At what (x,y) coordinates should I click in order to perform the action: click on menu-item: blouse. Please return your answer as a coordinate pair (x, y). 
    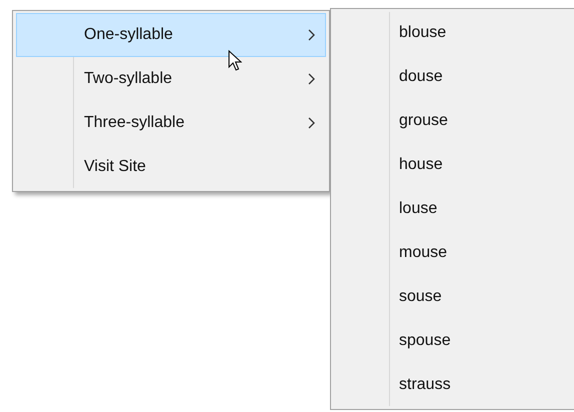
    Looking at the image, I should click on (454, 33).